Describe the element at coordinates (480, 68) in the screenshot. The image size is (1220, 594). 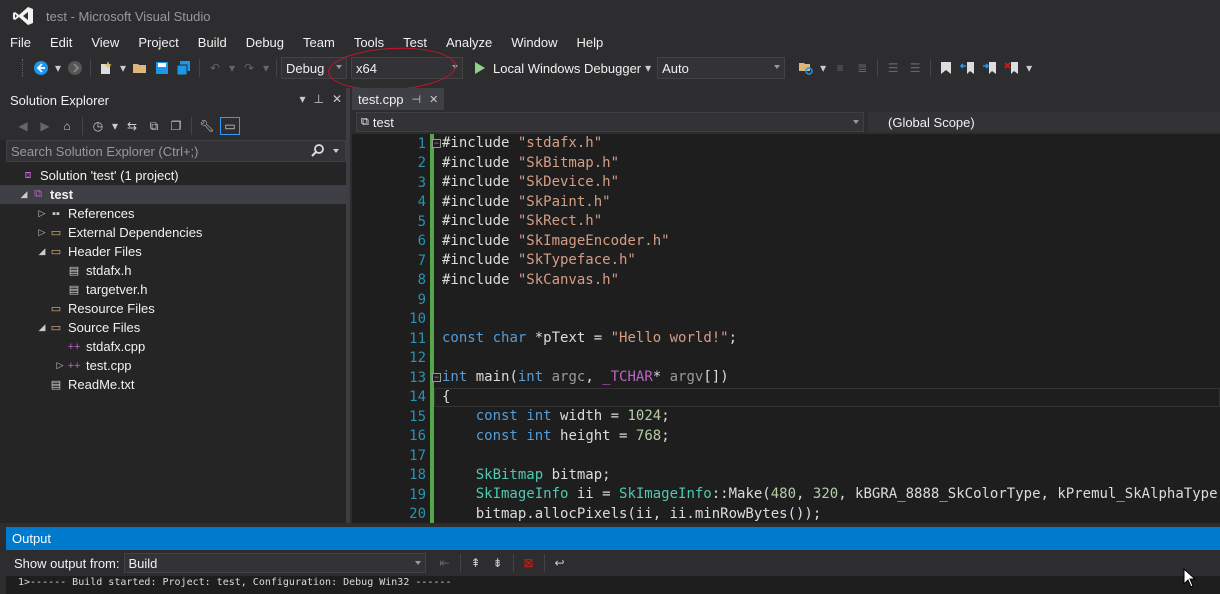
I see `start-debugging-icon` at that location.